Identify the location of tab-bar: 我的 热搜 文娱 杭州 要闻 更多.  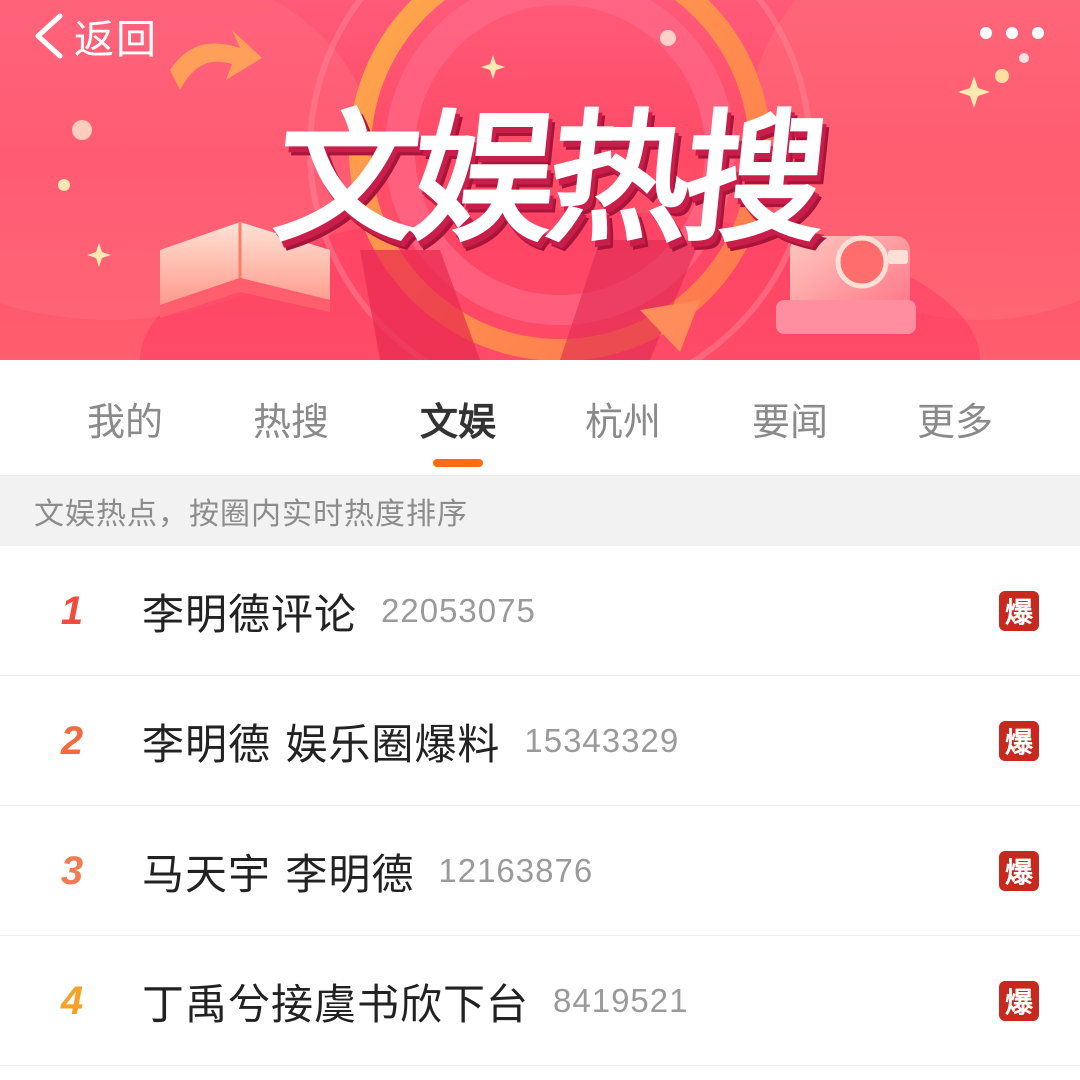
(540, 418).